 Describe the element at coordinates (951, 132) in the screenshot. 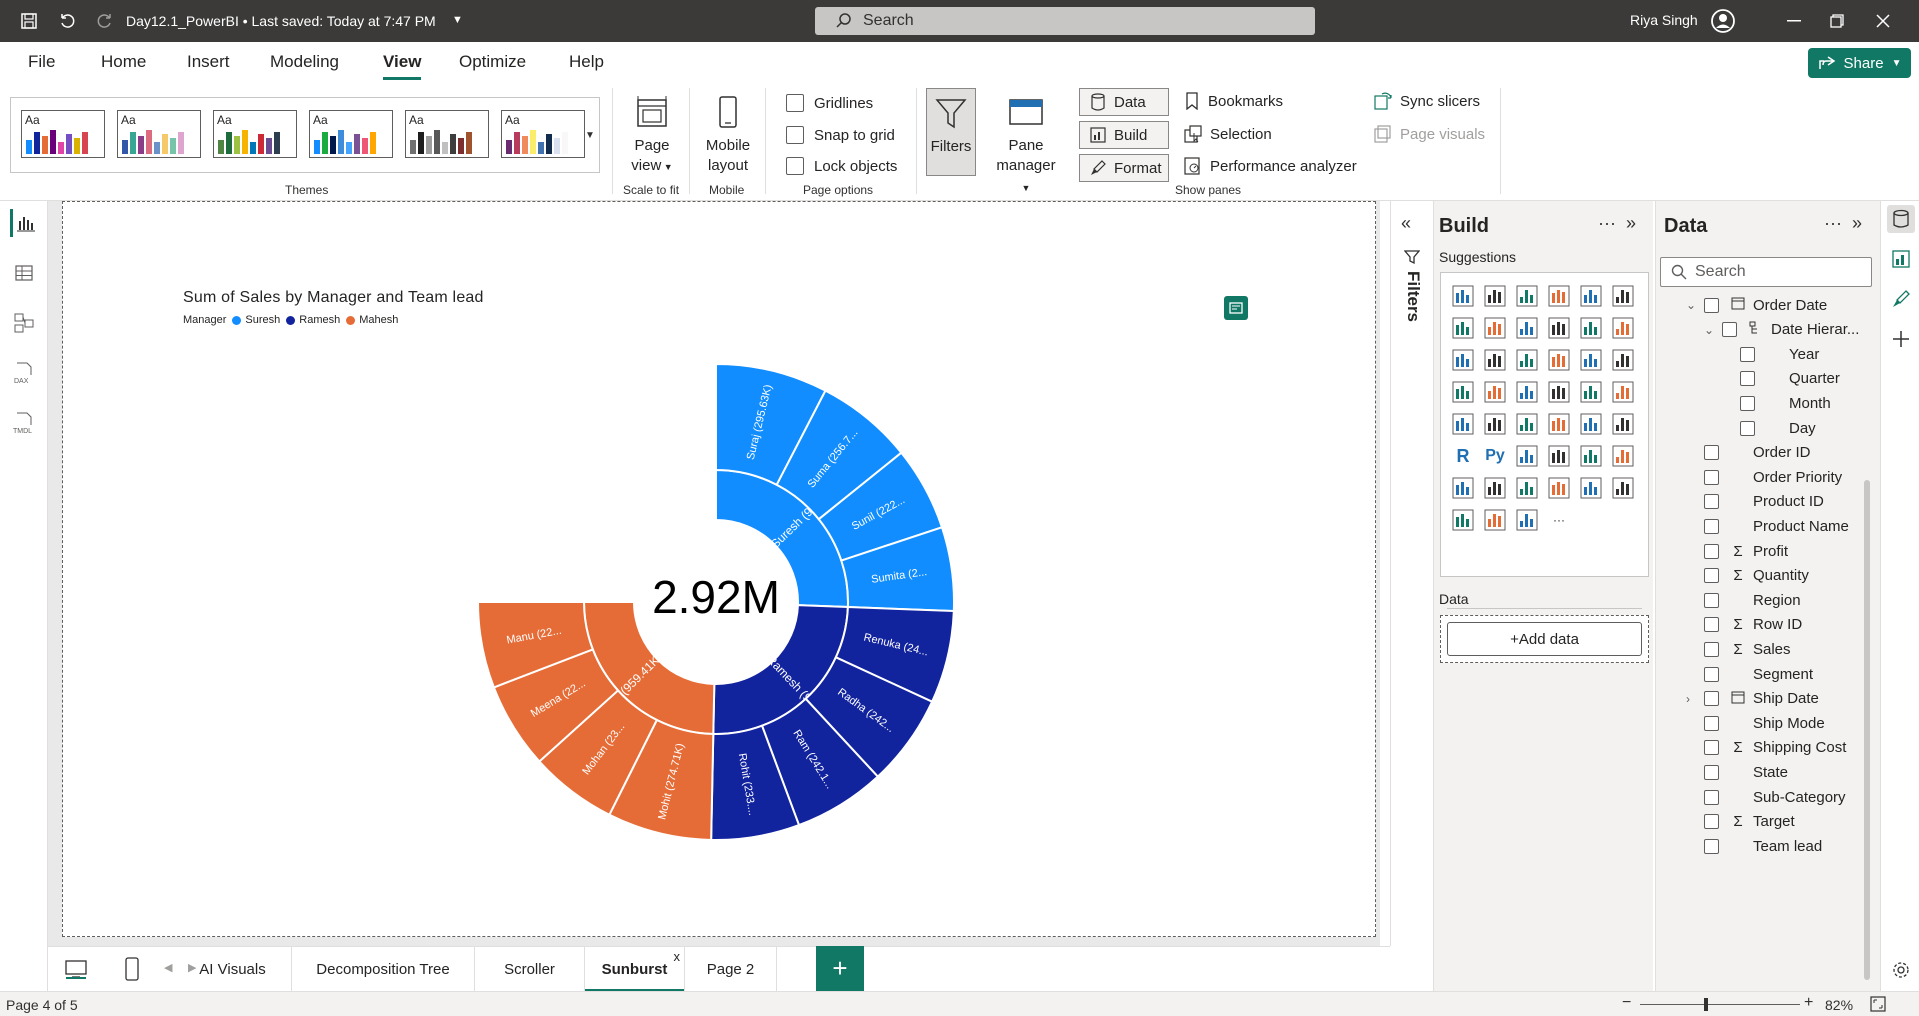

I see `filters-pane-button: Filters` at that location.